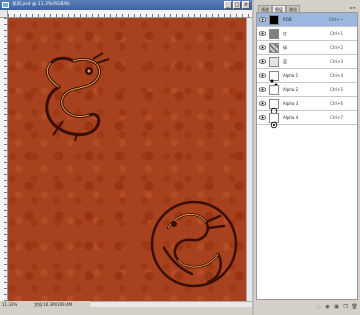 The image size is (360, 315). What do you see at coordinates (9, 305) in the screenshot?
I see `zoom-level: 11.33%` at bounding box center [9, 305].